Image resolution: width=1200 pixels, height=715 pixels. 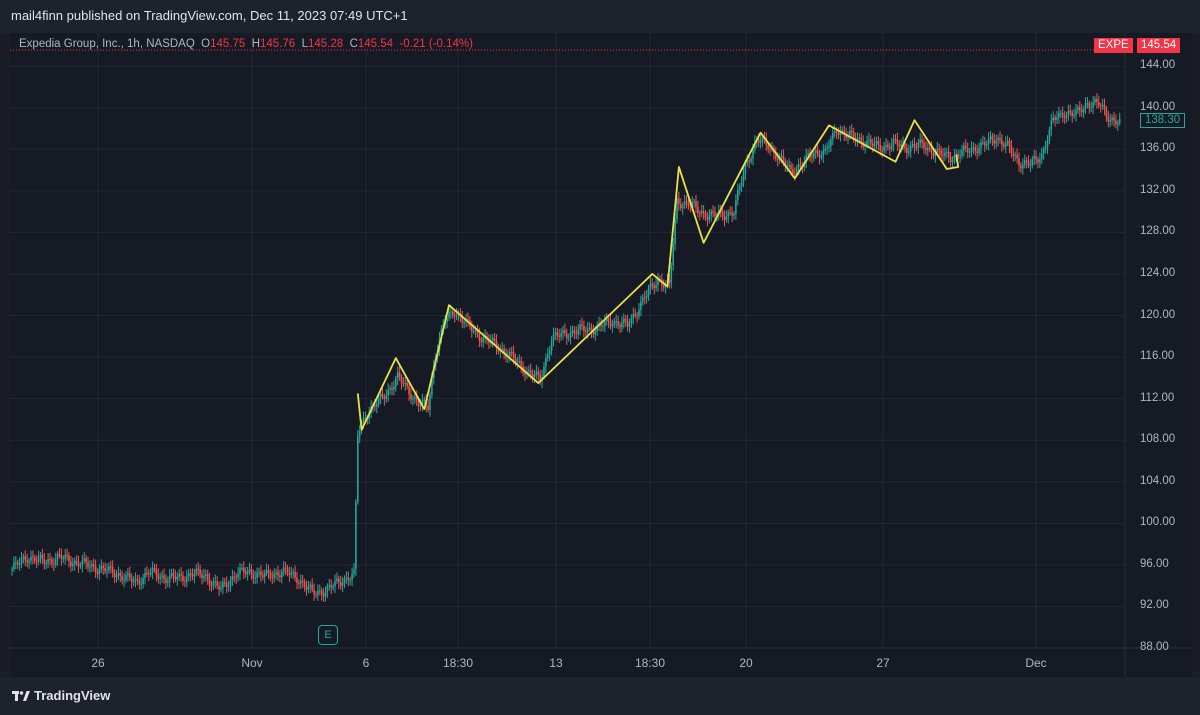 What do you see at coordinates (650, 663) in the screenshot?
I see `x-tick-label: 18:30` at bounding box center [650, 663].